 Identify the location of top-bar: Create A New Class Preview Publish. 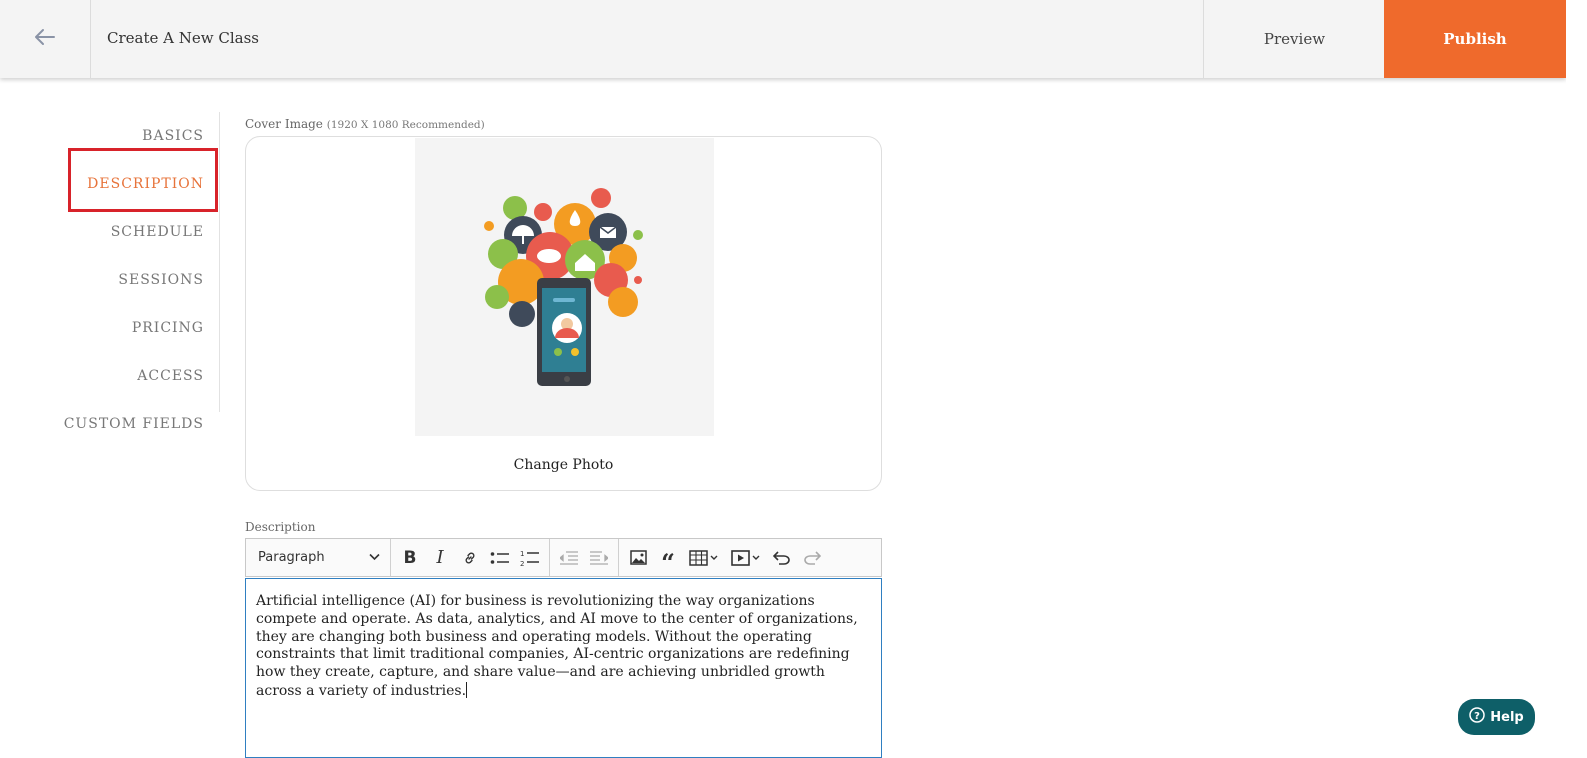
(783, 39).